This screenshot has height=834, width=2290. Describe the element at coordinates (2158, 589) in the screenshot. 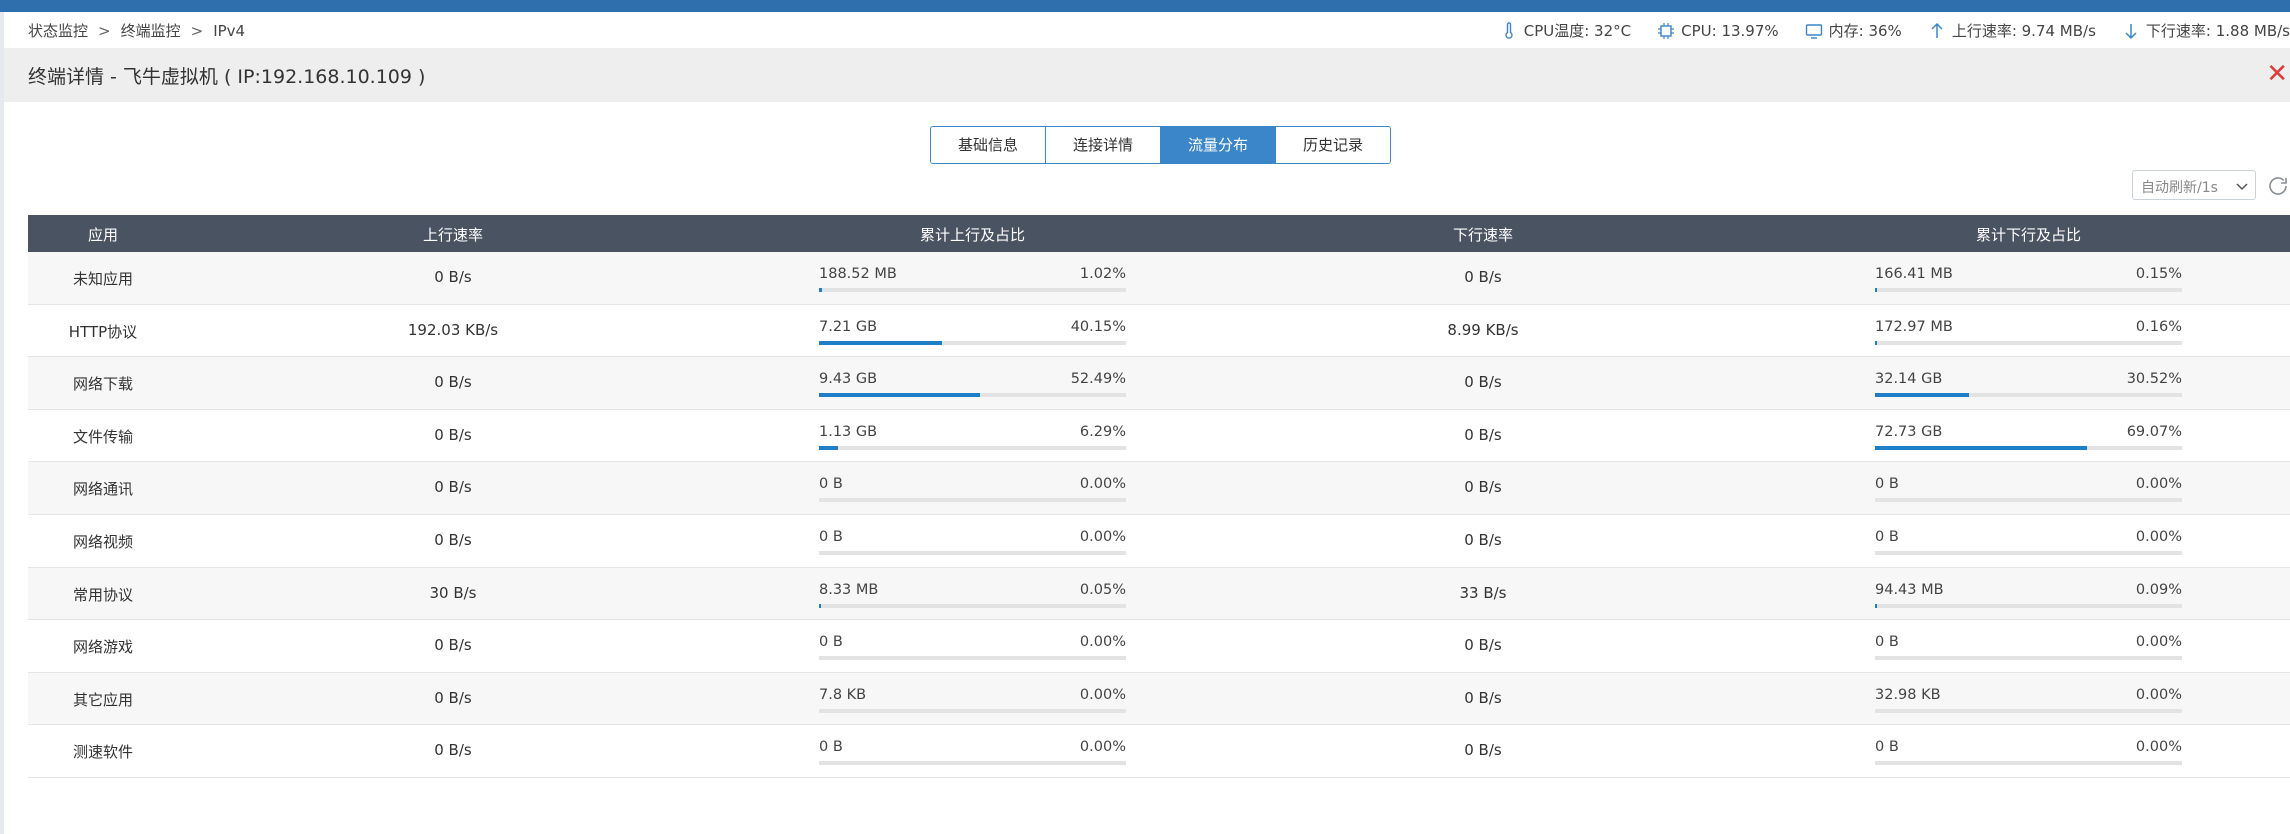

I see `download-total-percent: 0.09%` at that location.